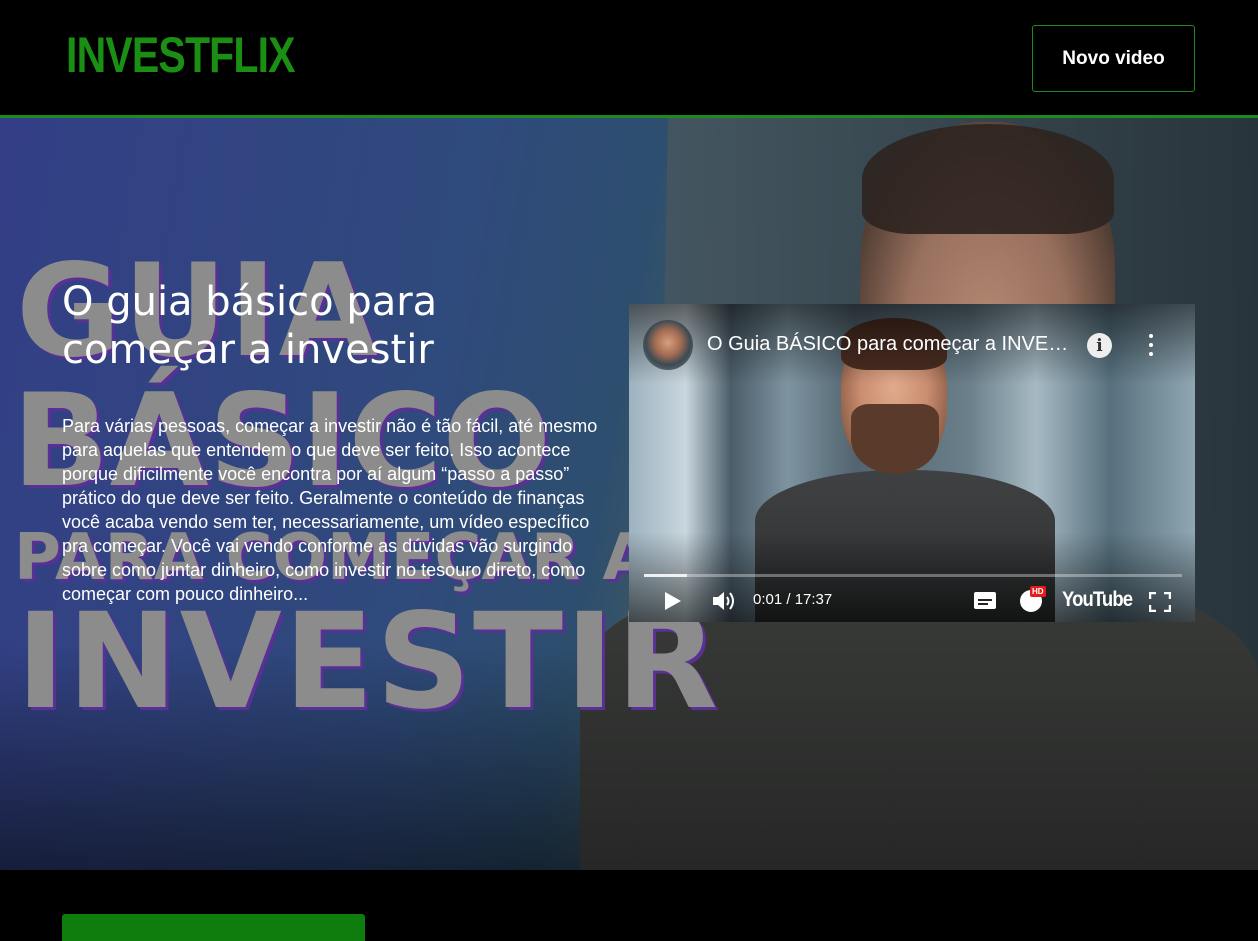 The image size is (1258, 941). I want to click on video-progress-bar, so click(913, 575).